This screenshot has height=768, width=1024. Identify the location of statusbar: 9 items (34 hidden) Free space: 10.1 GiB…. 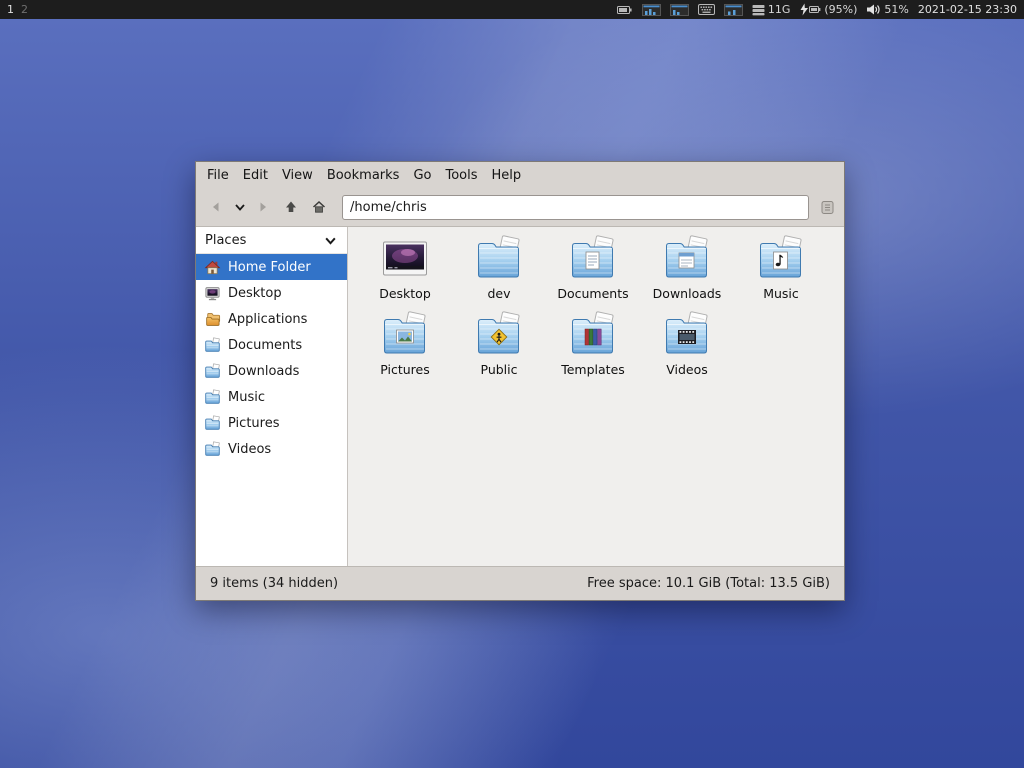
(520, 583).